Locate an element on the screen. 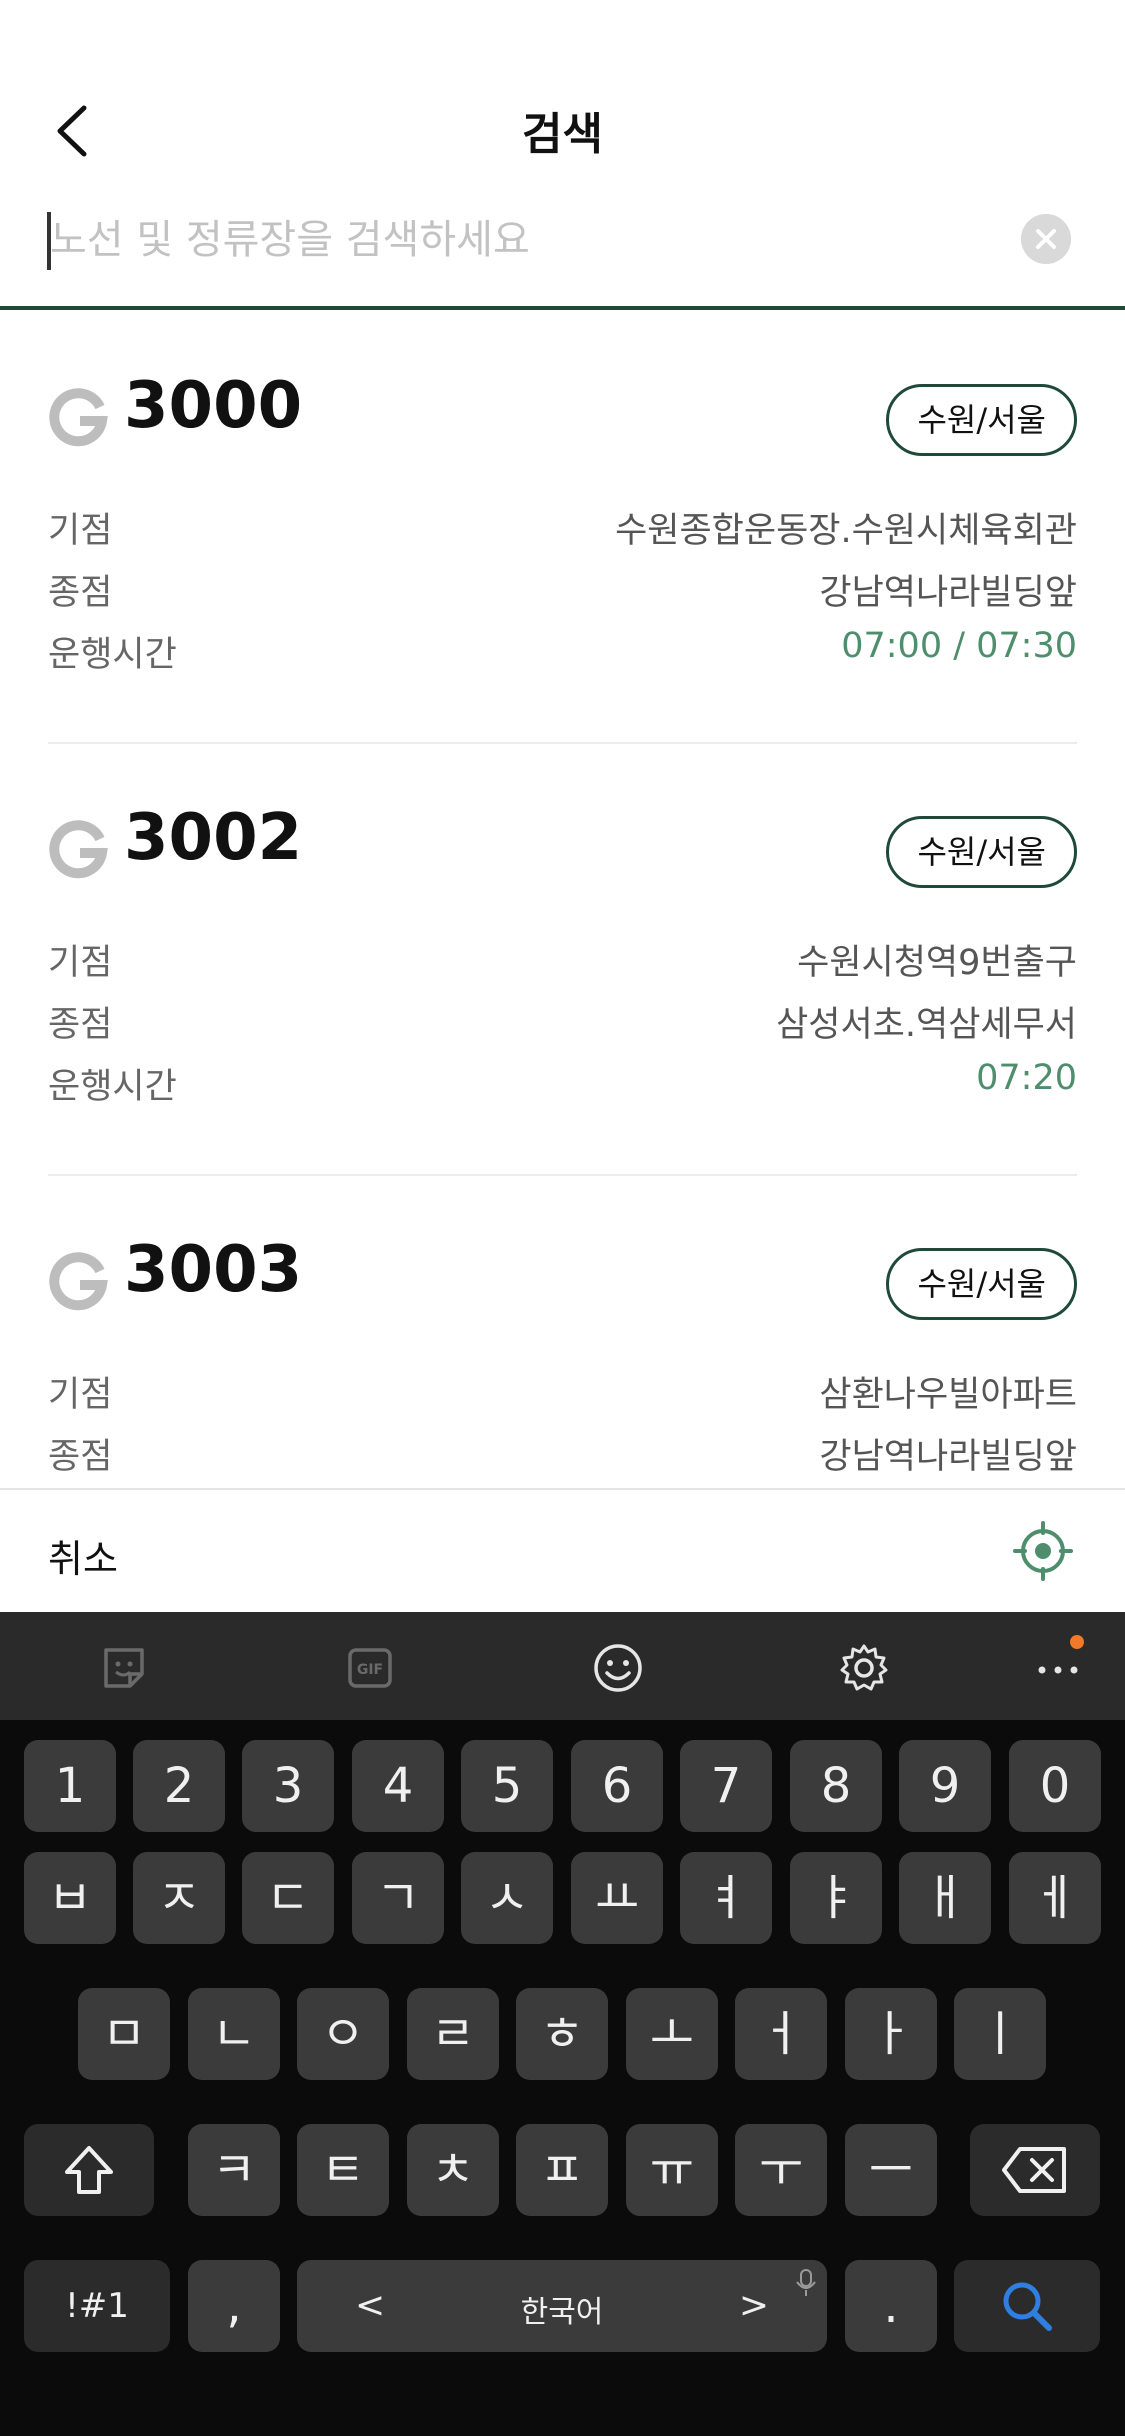 This screenshot has width=1125, height=2436. key-digeut: ㄷ is located at coordinates (288, 1898).